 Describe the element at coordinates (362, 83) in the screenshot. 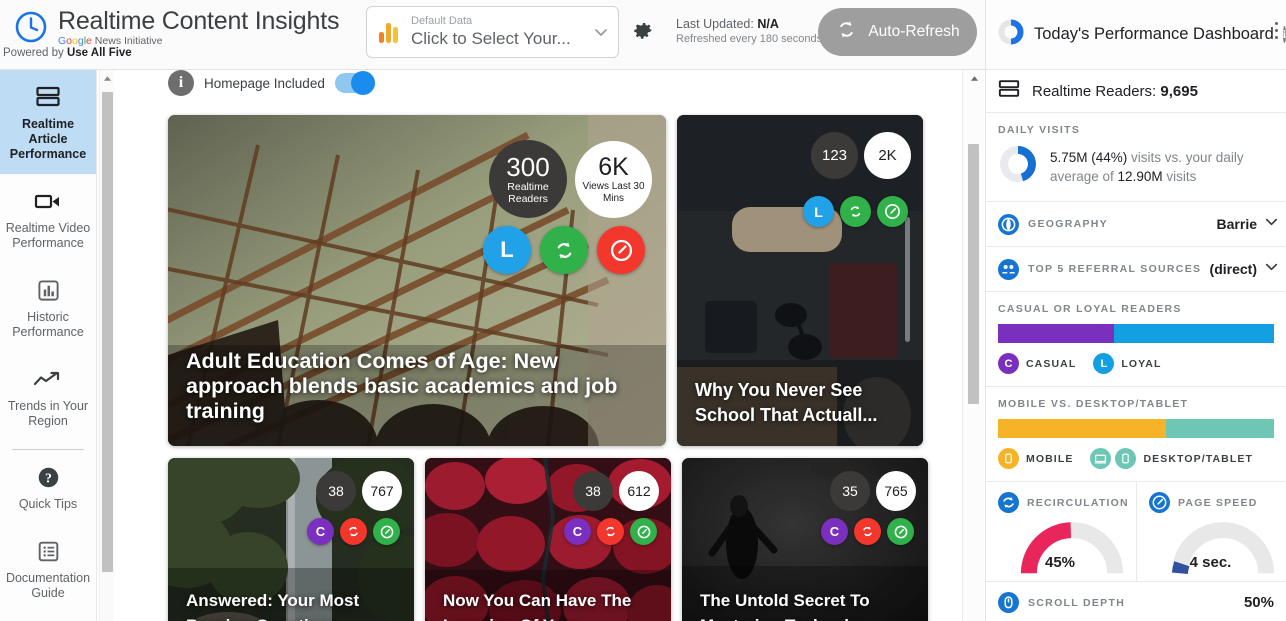

I see `toggle-knob` at that location.